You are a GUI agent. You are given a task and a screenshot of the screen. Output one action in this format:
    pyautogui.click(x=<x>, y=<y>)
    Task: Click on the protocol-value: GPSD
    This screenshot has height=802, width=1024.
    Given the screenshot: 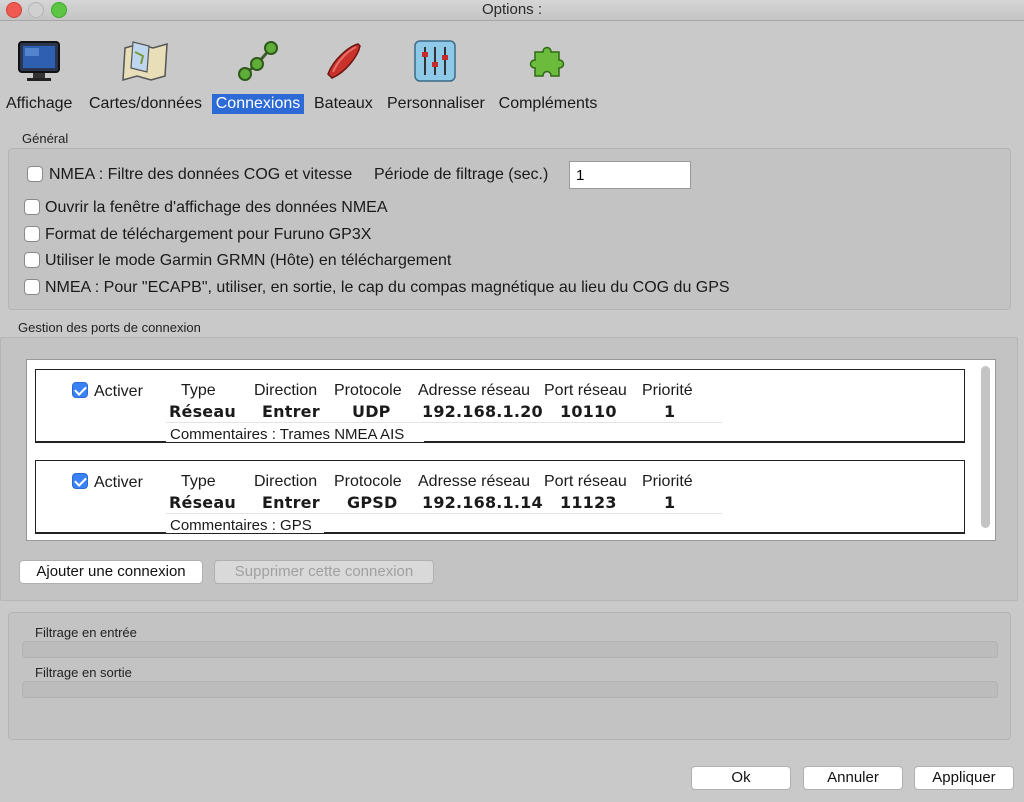 What is the action you would take?
    pyautogui.click(x=372, y=502)
    